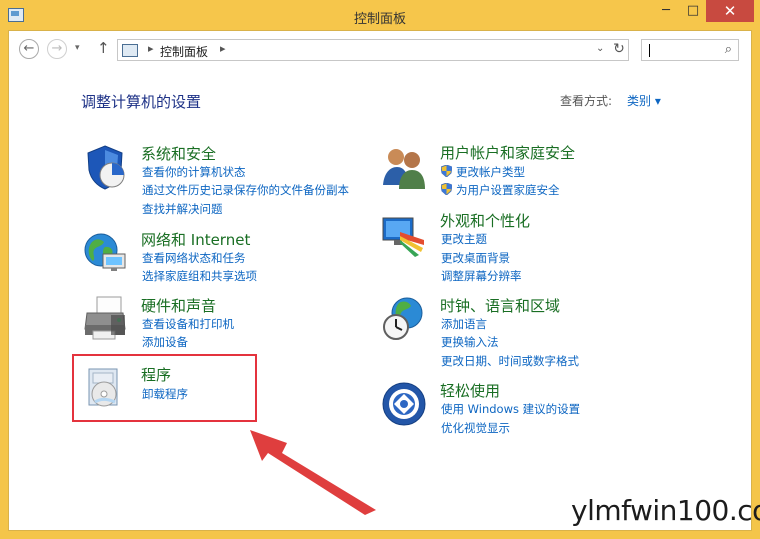 The image size is (760, 539). What do you see at coordinates (164, 388) in the screenshot?
I see `programs-highlight-box` at bounding box center [164, 388].